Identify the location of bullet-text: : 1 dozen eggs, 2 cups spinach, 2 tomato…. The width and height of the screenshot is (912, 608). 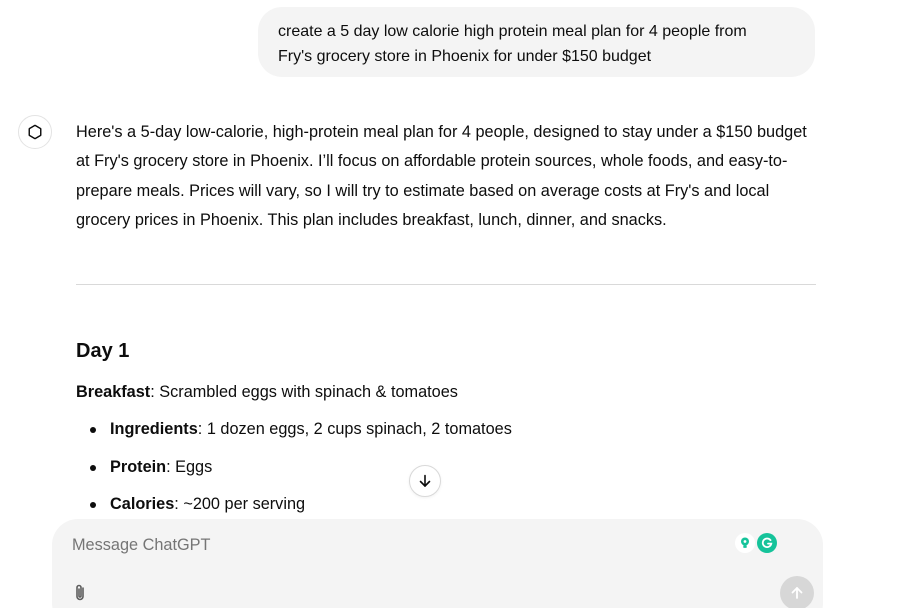
(354, 429).